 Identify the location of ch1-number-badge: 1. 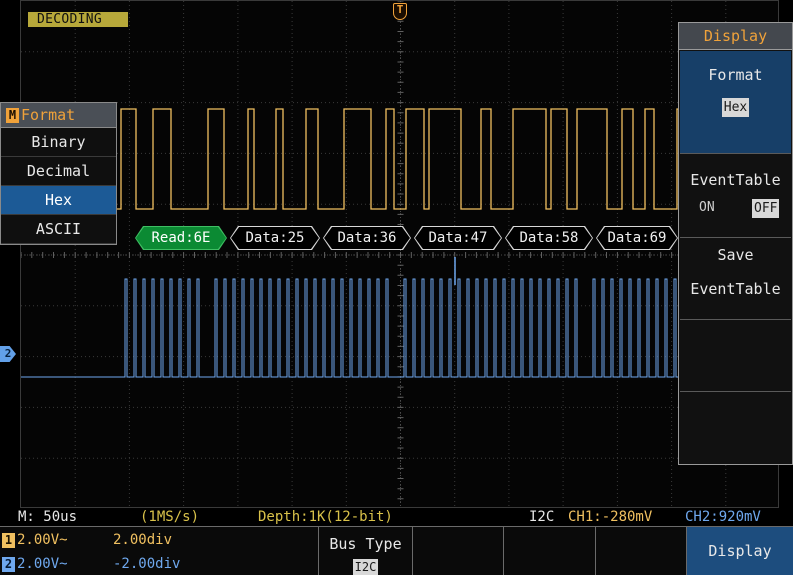
(8, 540).